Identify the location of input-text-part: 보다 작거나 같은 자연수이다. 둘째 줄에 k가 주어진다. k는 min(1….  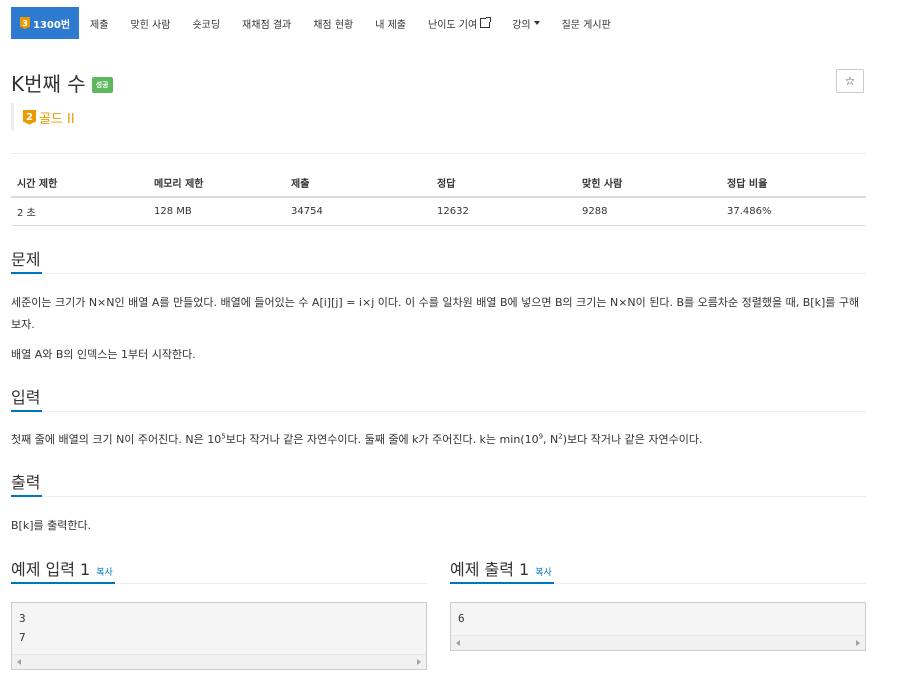
(382, 439).